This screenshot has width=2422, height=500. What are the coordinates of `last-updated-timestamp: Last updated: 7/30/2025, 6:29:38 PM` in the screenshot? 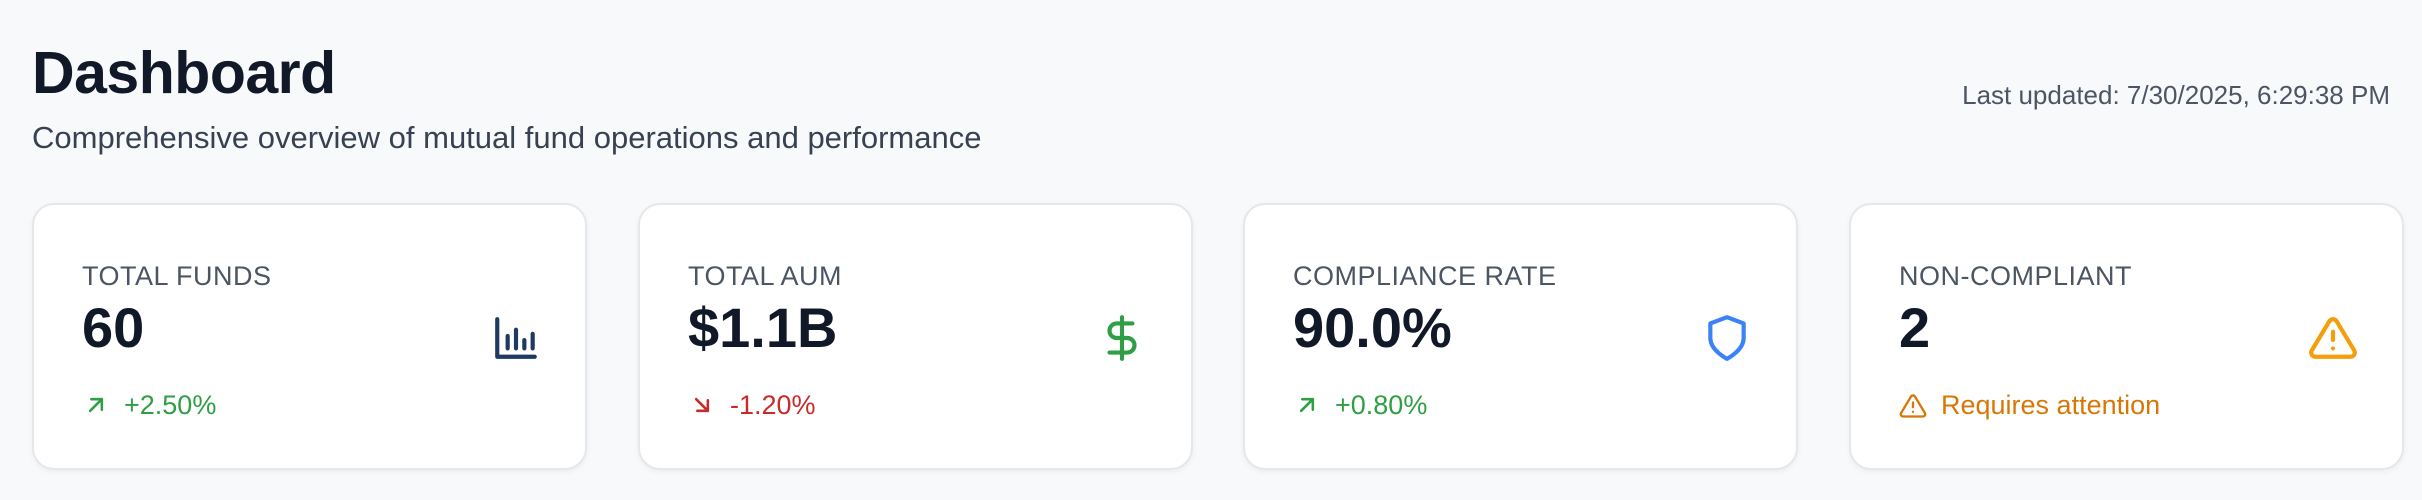 It's located at (2176, 95).